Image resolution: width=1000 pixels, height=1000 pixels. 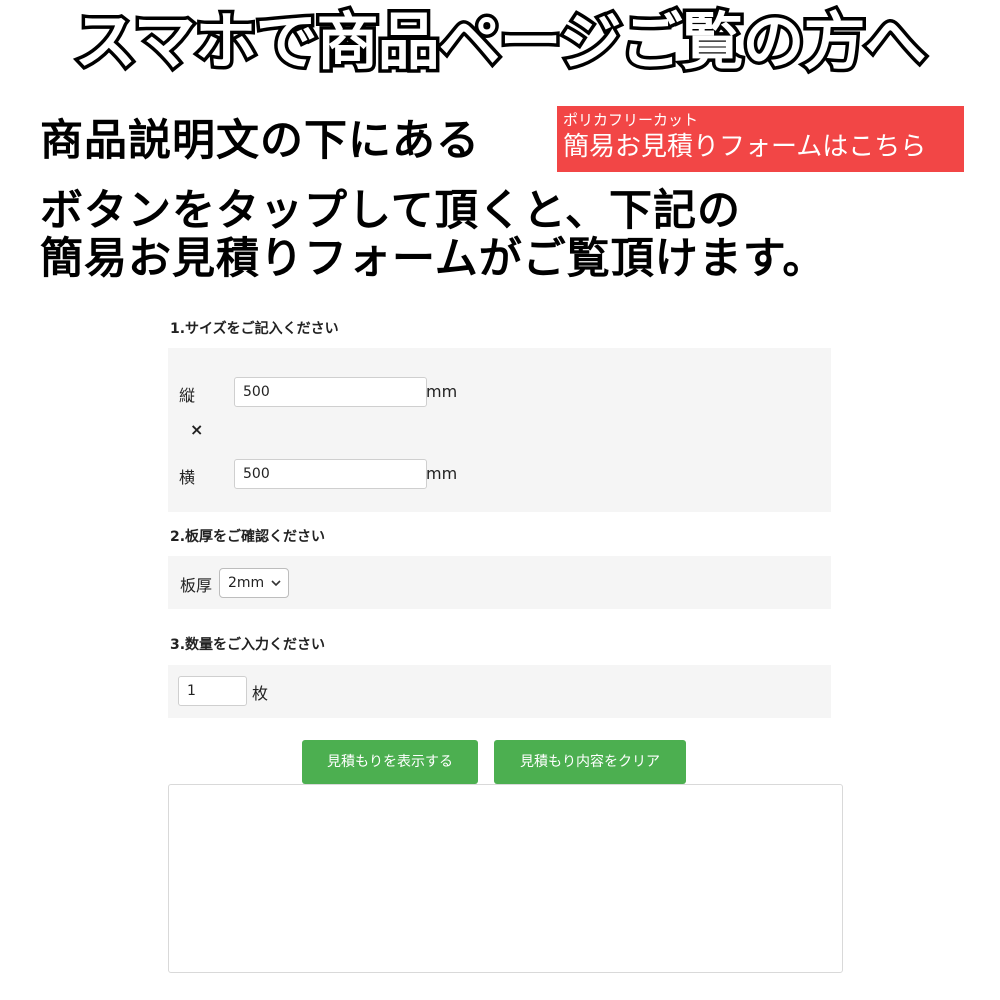 I want to click on estimate-link-label: 簡易お見積りフォームはこちら, so click(x=745, y=147).